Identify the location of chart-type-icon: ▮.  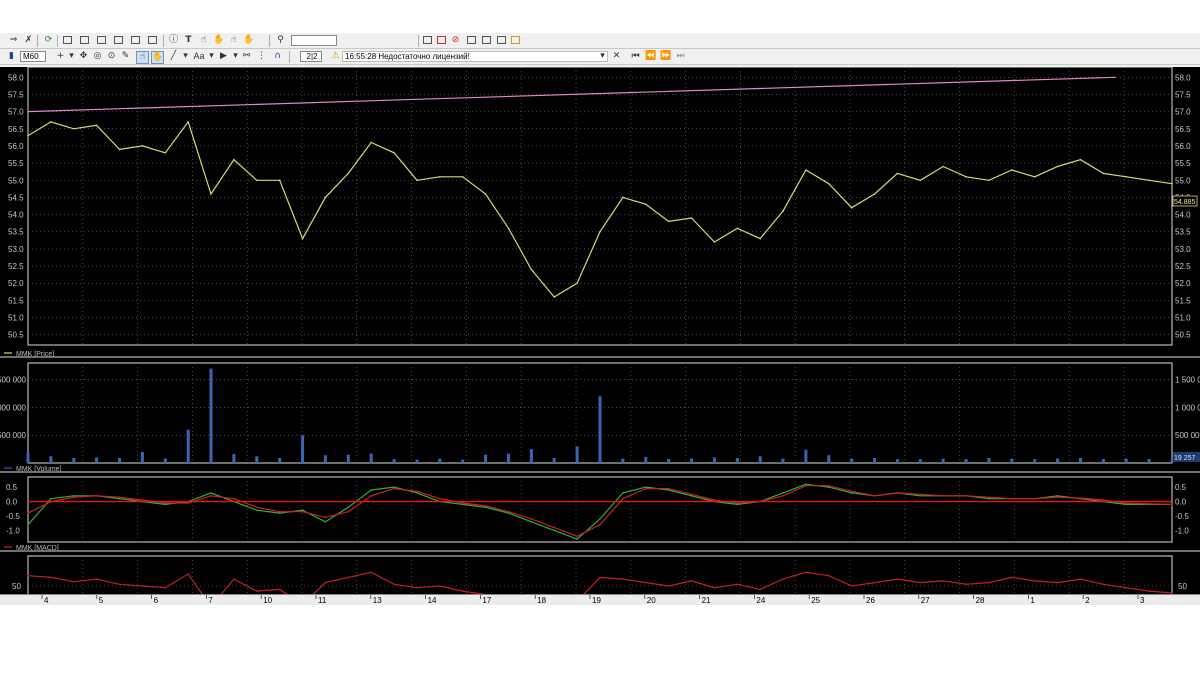
(11, 56).